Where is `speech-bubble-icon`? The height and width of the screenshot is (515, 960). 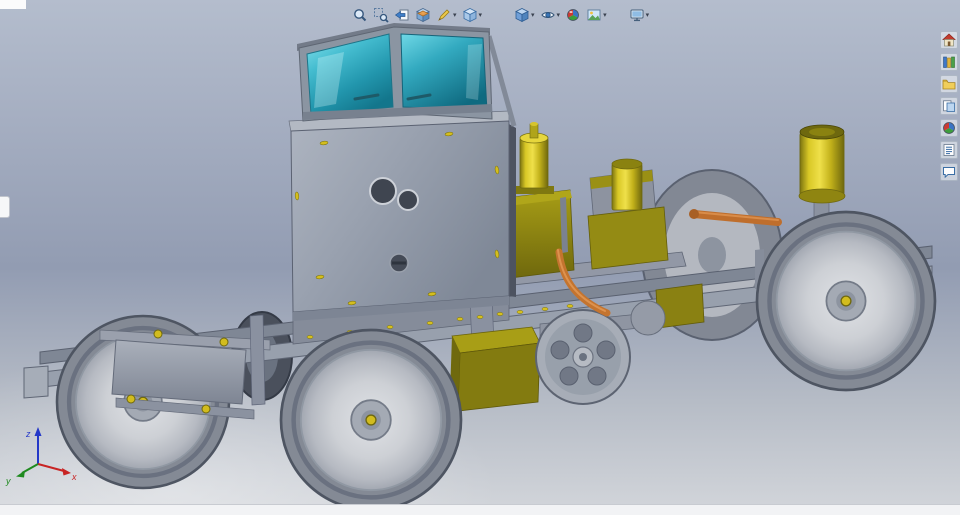 speech-bubble-icon is located at coordinates (949, 173).